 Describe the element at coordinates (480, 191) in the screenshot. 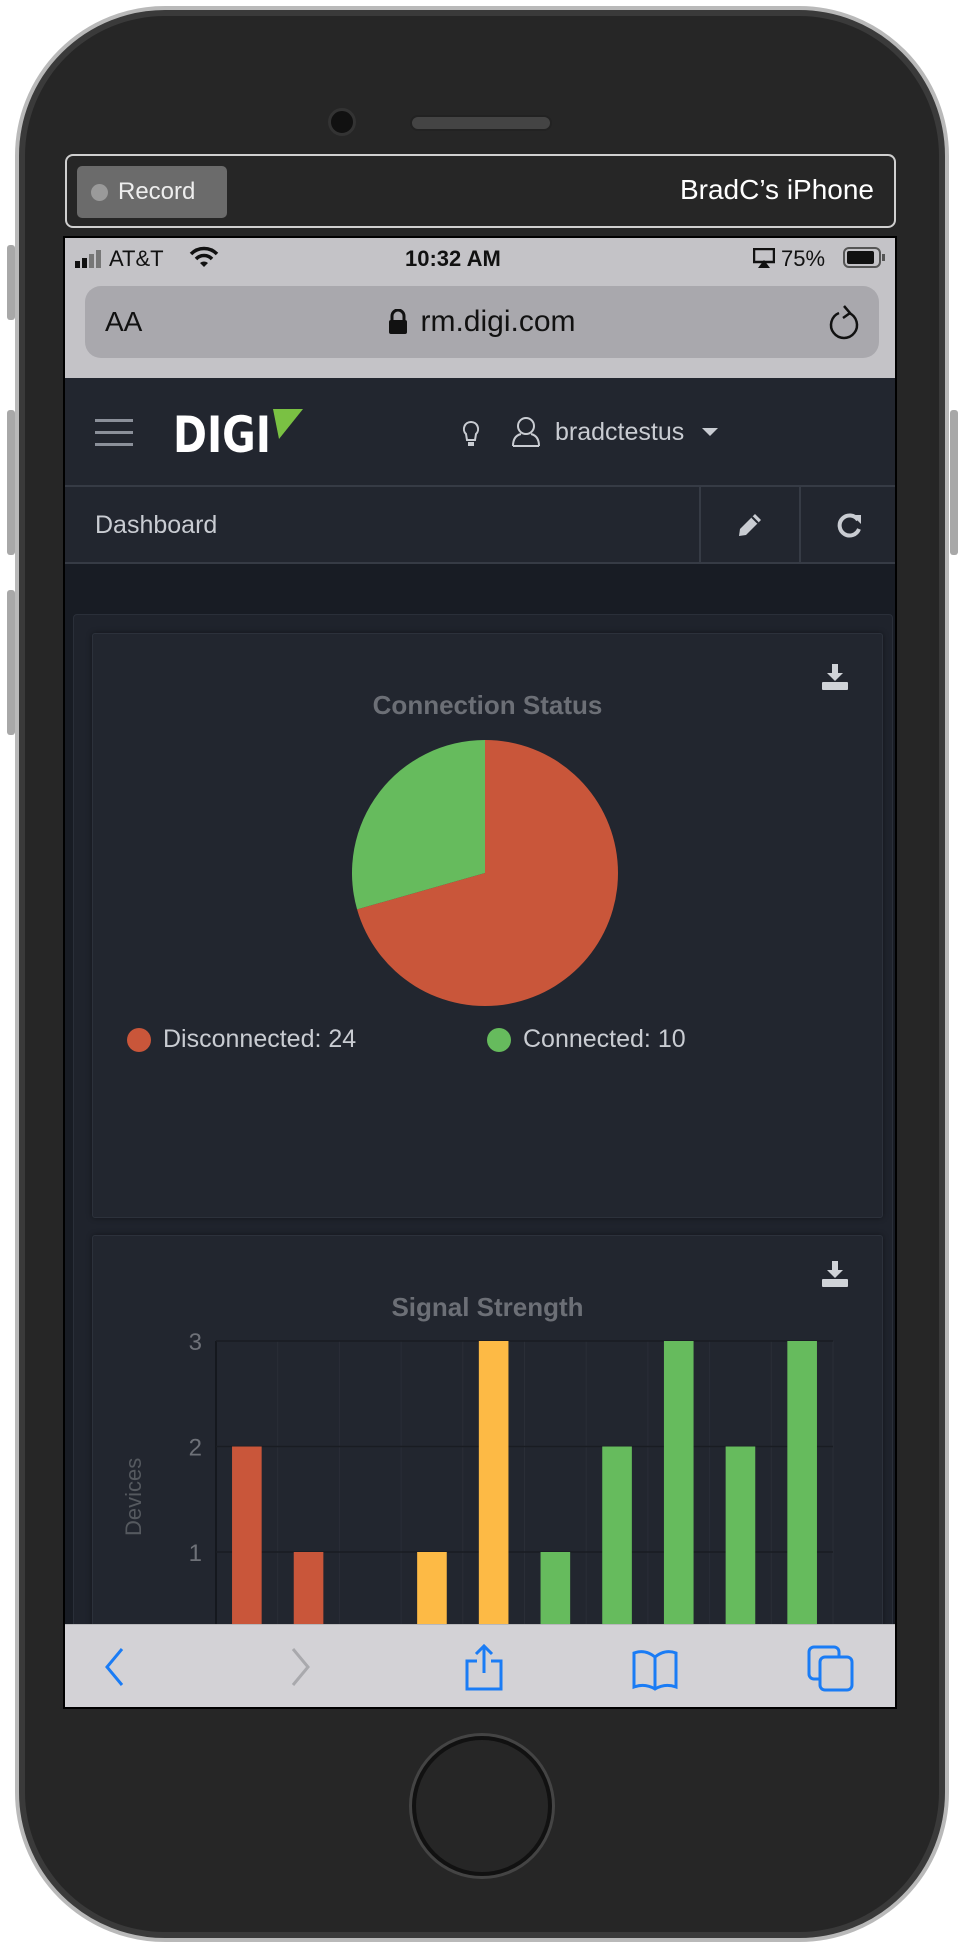

I see `recorder-bar: Record BradC’s iPhone` at that location.